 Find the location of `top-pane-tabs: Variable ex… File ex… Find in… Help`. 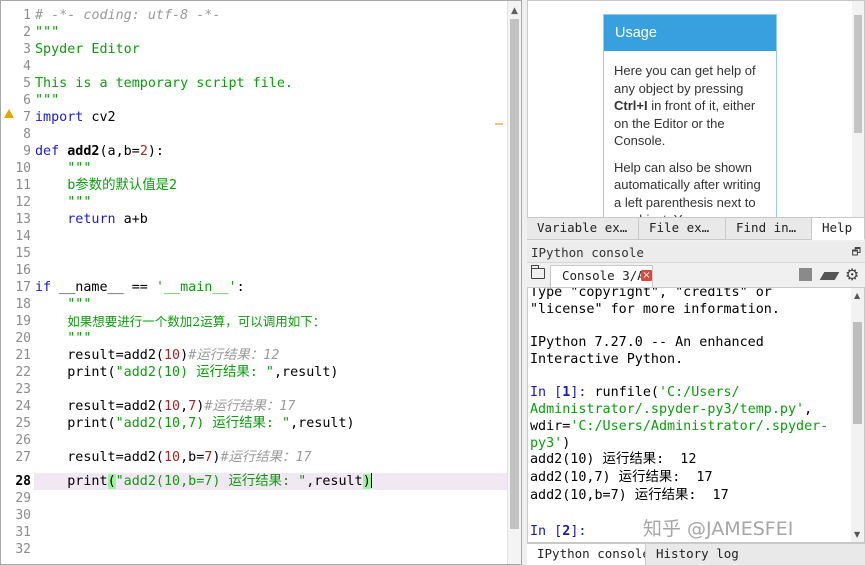

top-pane-tabs: Variable ex… File ex… Find in… Help is located at coordinates (696, 229).